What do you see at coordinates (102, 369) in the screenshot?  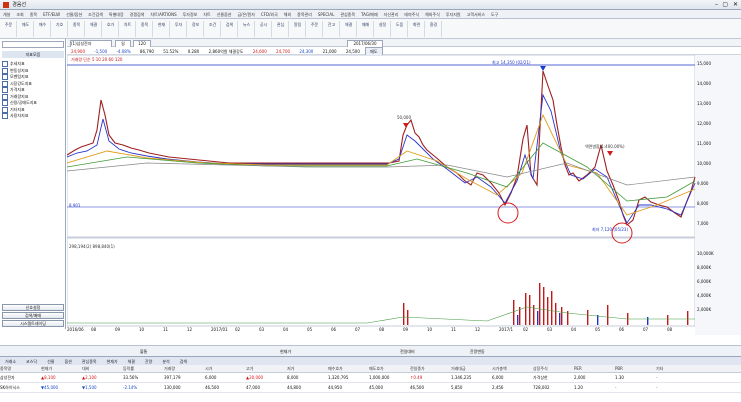 I see `column-header: 대비` at bounding box center [102, 369].